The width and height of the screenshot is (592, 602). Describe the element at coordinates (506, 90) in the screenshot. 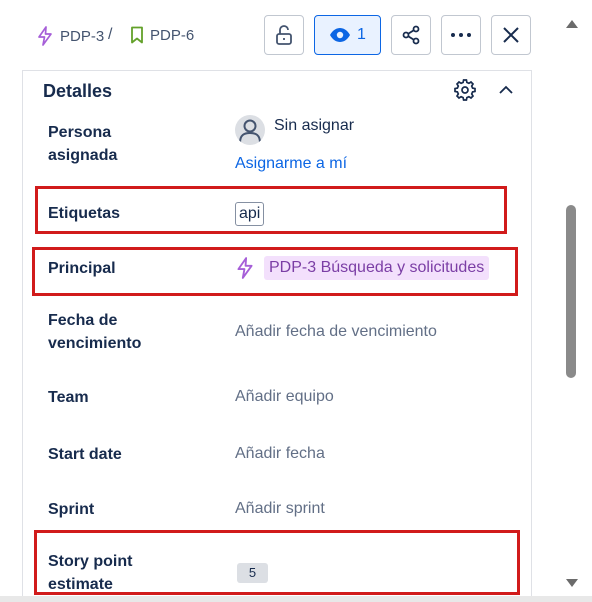

I see `chevron-up-icon` at that location.